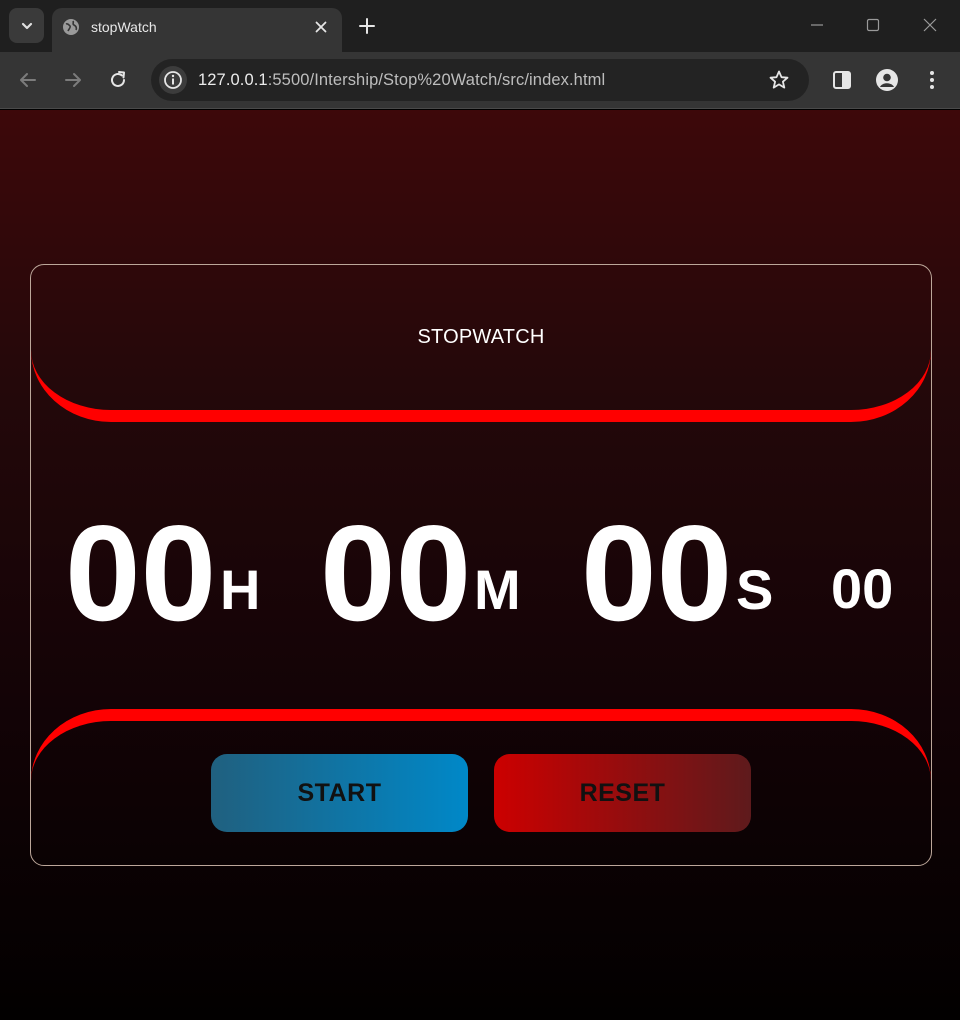 Image resolution: width=960 pixels, height=1020 pixels. What do you see at coordinates (321, 27) in the screenshot?
I see `close-icon` at bounding box center [321, 27].